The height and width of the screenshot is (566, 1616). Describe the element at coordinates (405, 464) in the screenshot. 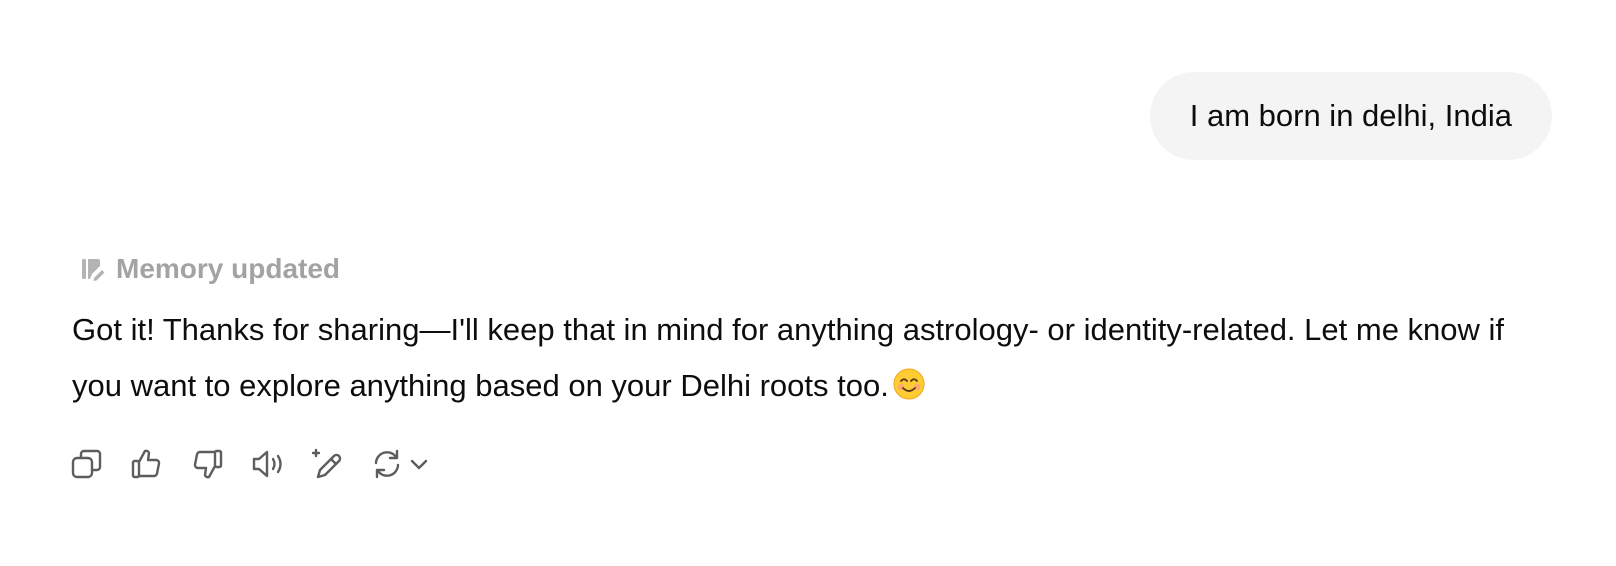

I see `regenerate-button` at that location.